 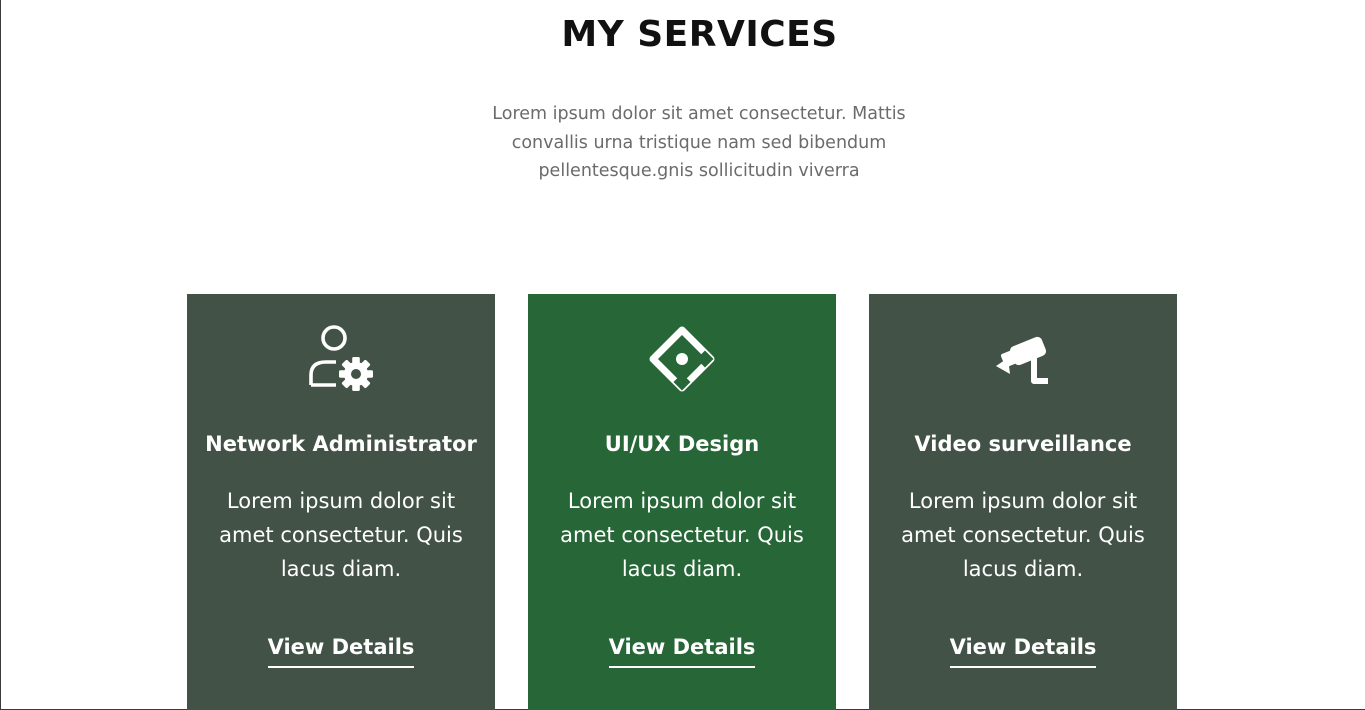 I want to click on card-title: Network Administrator, so click(x=341, y=444).